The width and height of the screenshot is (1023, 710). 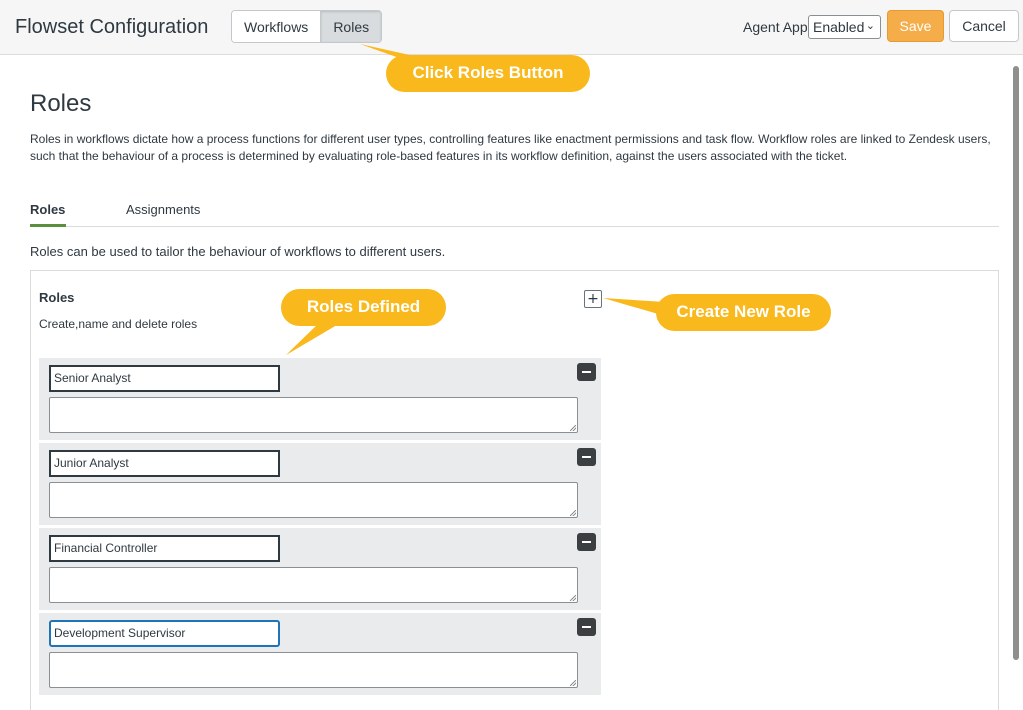 What do you see at coordinates (112, 27) in the screenshot?
I see `app-title: Flowset Configuration` at bounding box center [112, 27].